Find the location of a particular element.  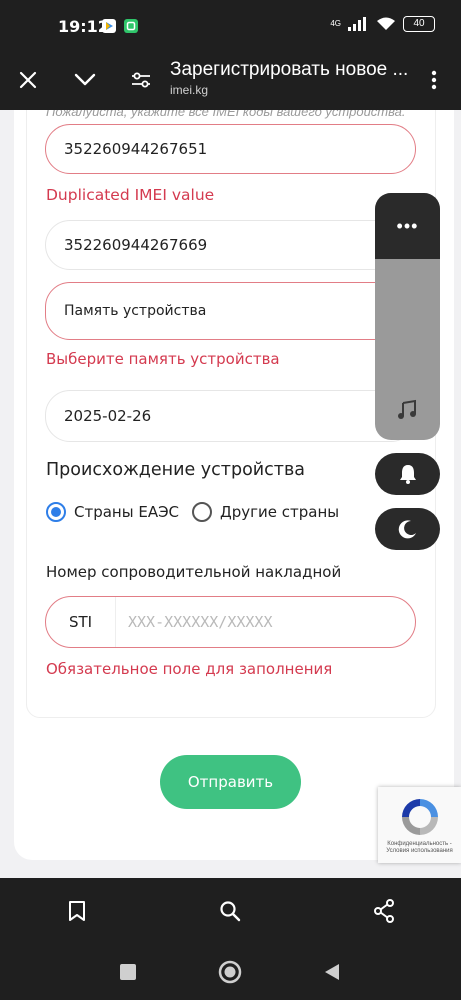

moon-icon is located at coordinates (407, 529).